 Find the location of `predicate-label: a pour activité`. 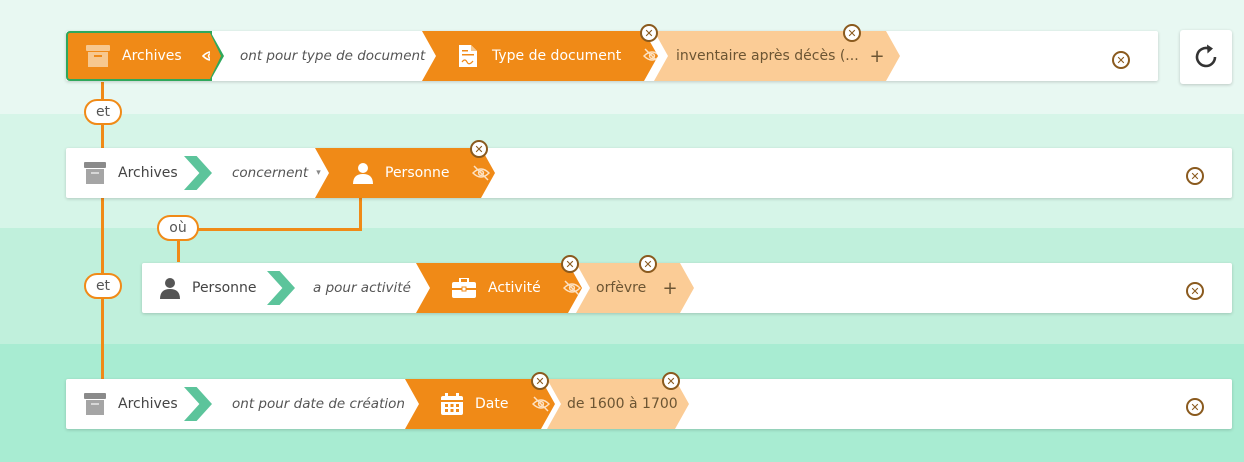

predicate-label: a pour activité is located at coordinates (362, 288).